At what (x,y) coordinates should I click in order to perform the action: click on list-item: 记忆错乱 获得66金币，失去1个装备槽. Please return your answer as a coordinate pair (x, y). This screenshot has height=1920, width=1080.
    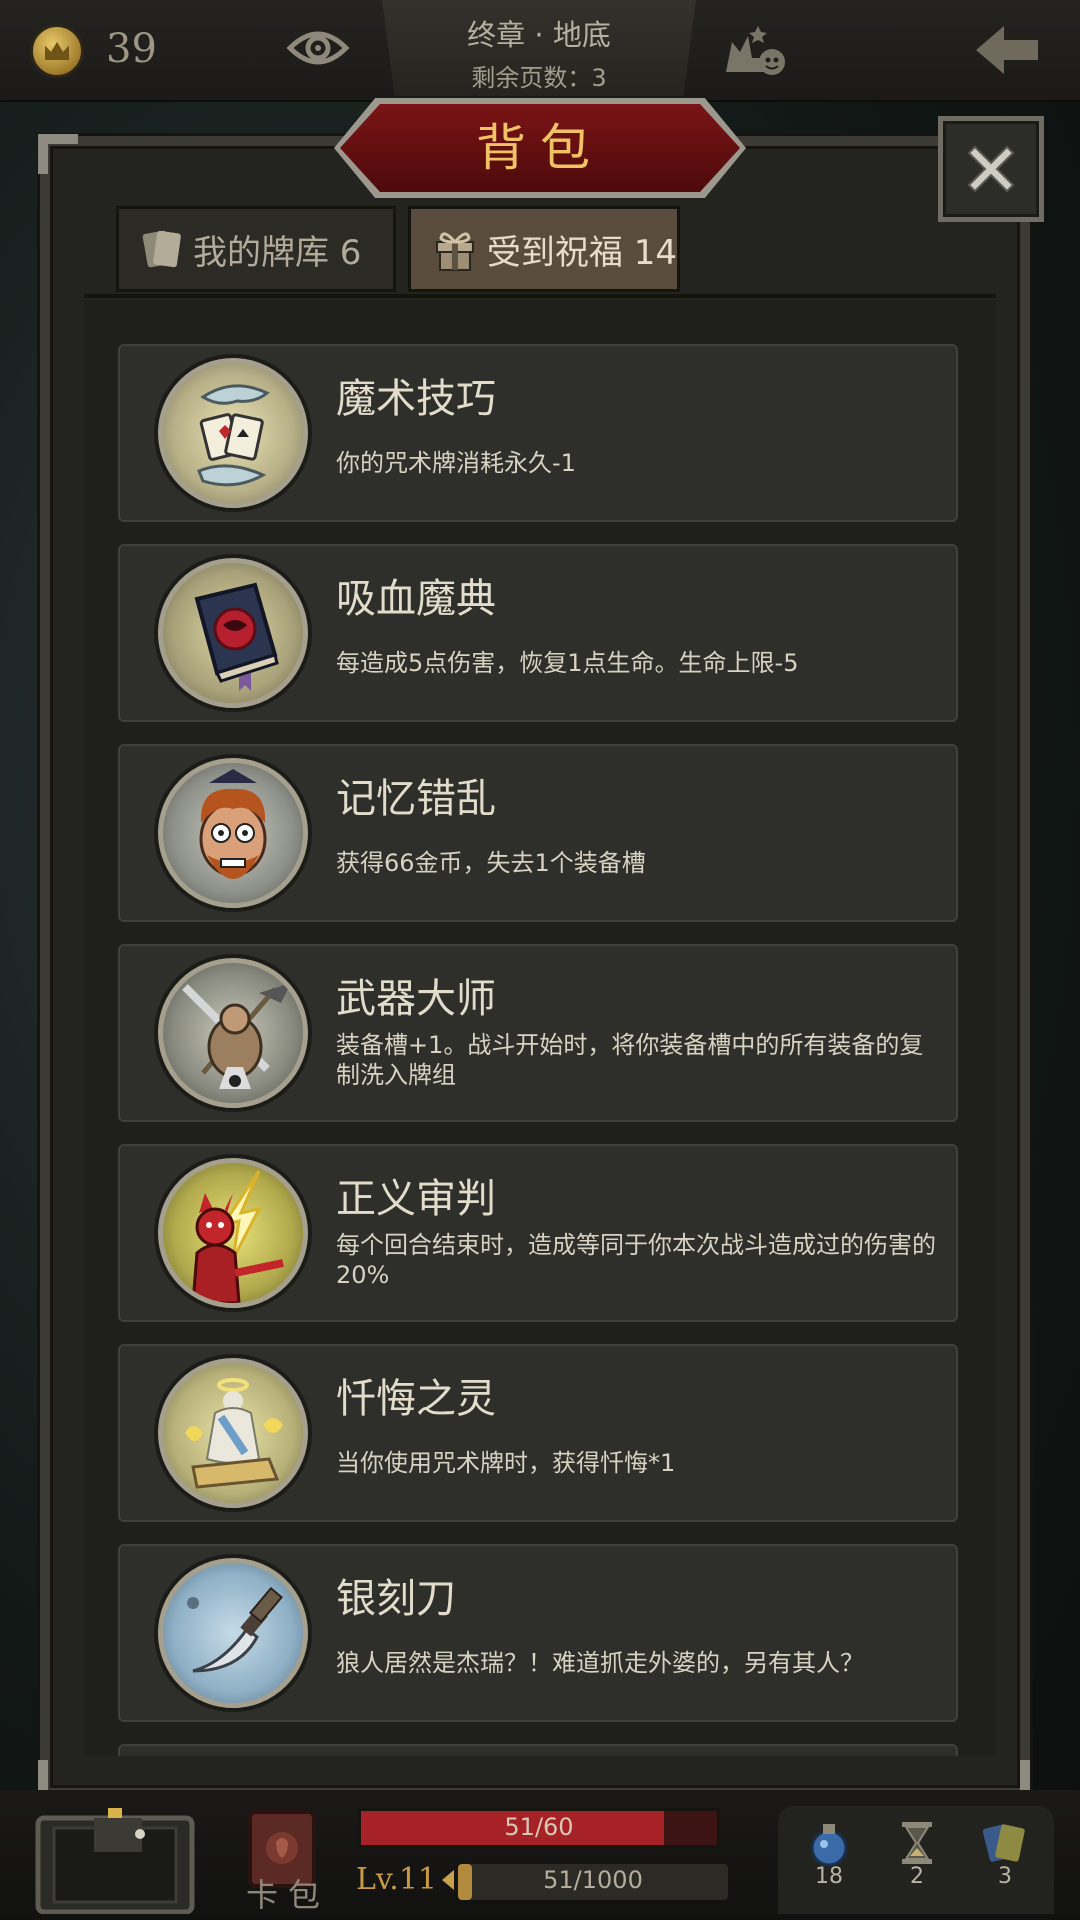
    Looking at the image, I should click on (538, 833).